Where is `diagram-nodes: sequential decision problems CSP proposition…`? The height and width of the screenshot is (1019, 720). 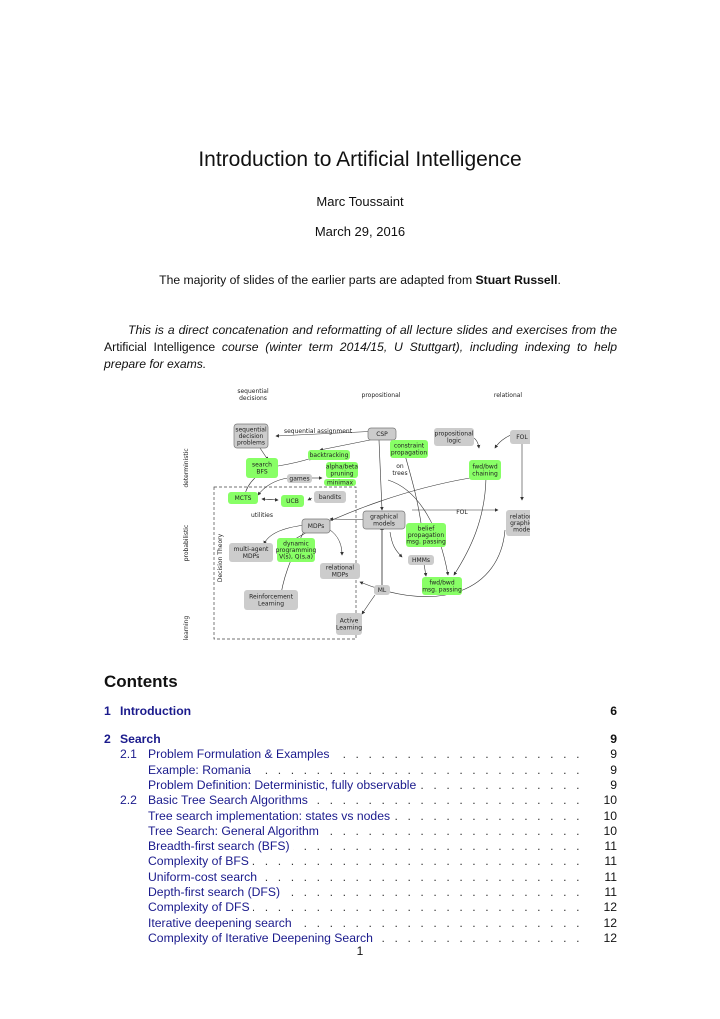
diagram-nodes: sequential decision problems CSP proposition… is located at coordinates (379, 529).